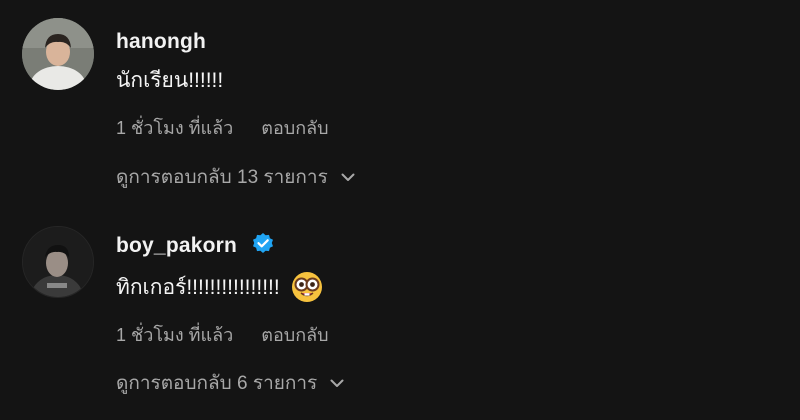  I want to click on comment-text-content: นักเรียน!!!!!!, so click(170, 80).